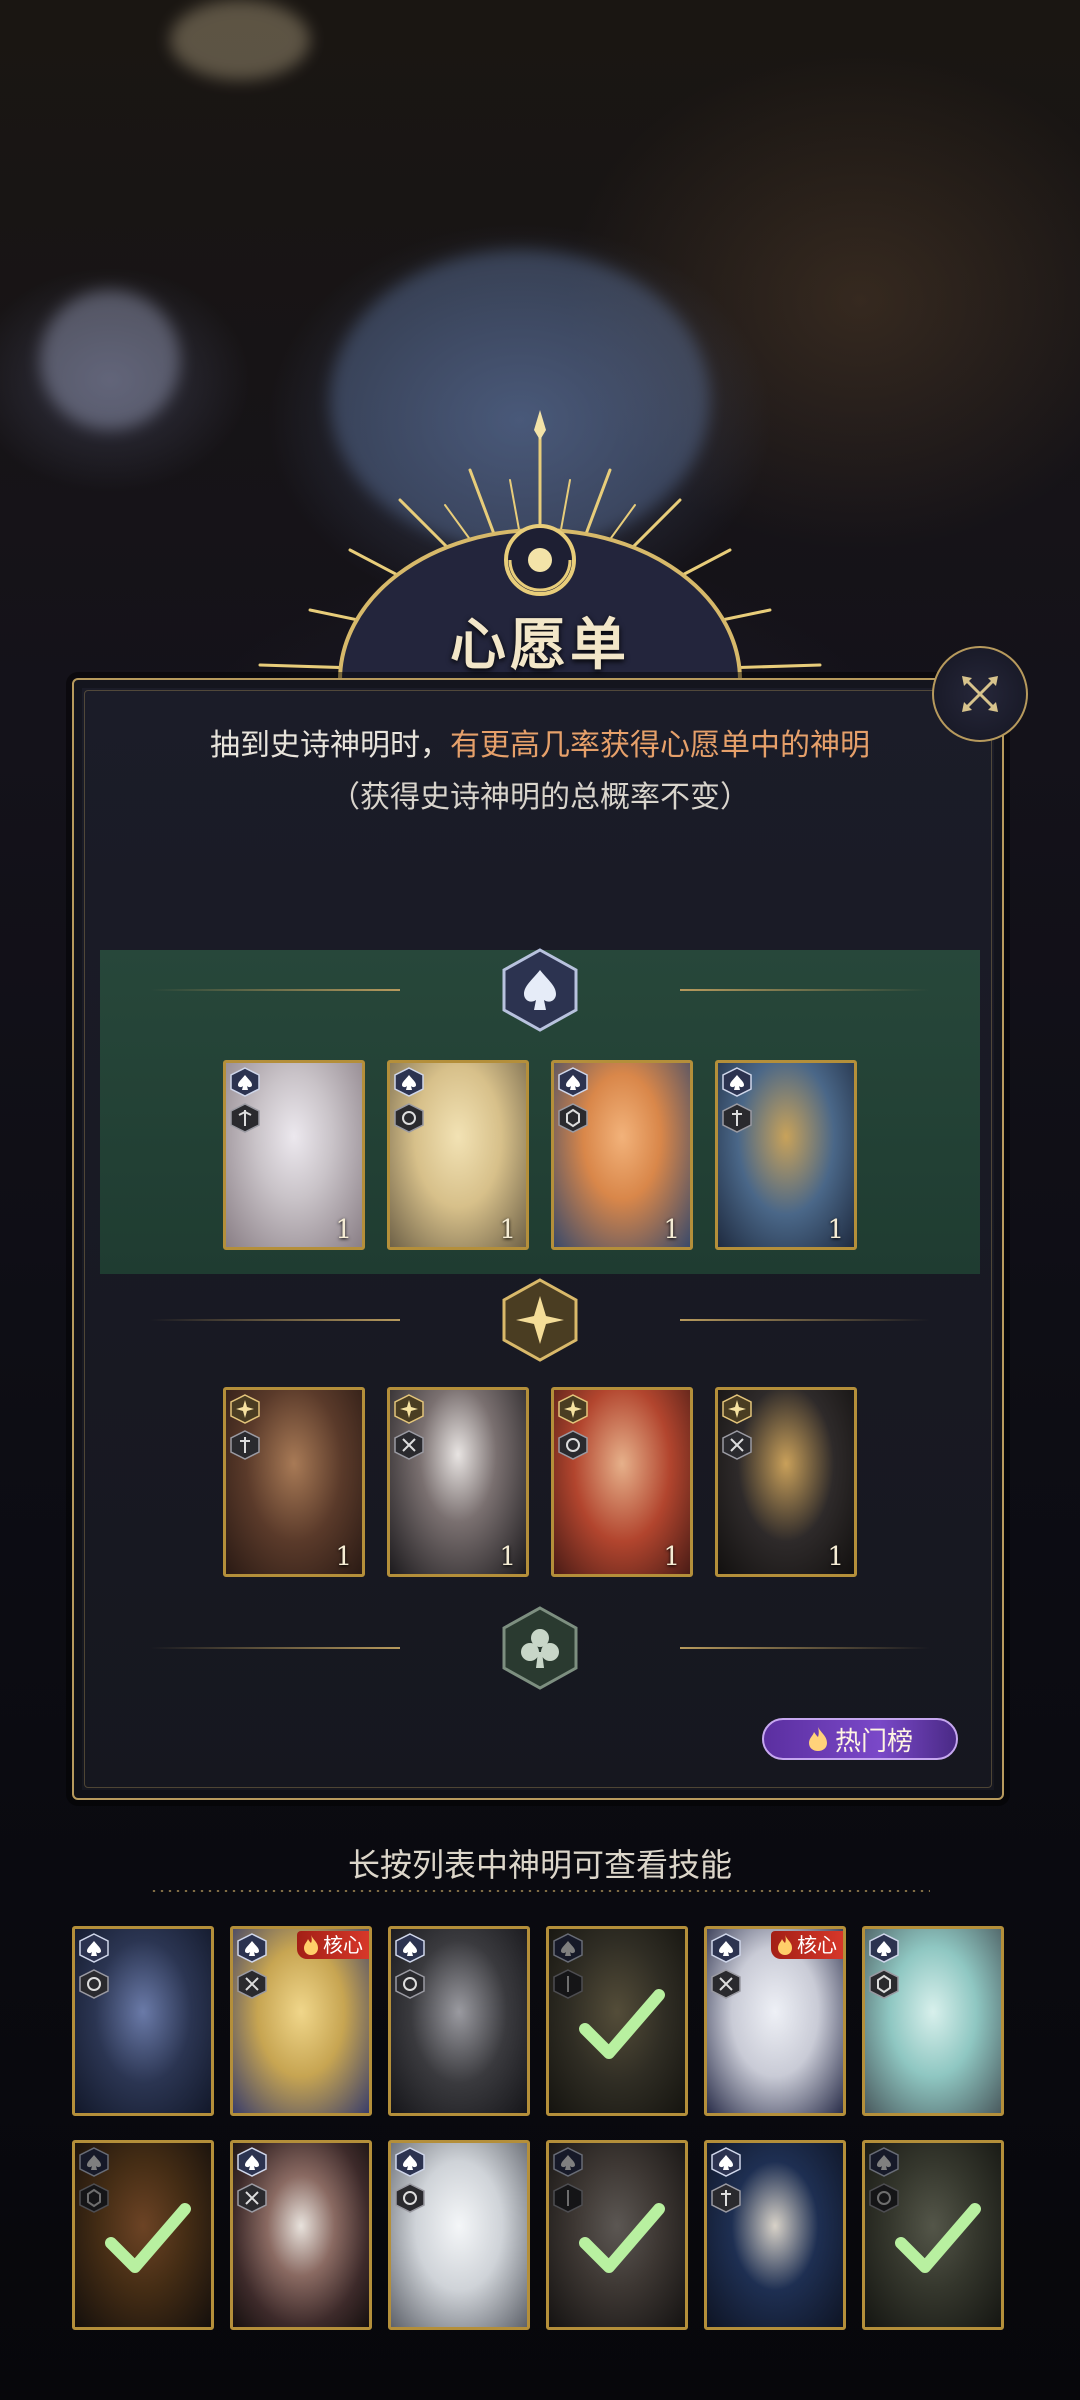 The image size is (1080, 2400). I want to click on description-note: （获得史诗神明的总概率不变）, so click(540, 797).